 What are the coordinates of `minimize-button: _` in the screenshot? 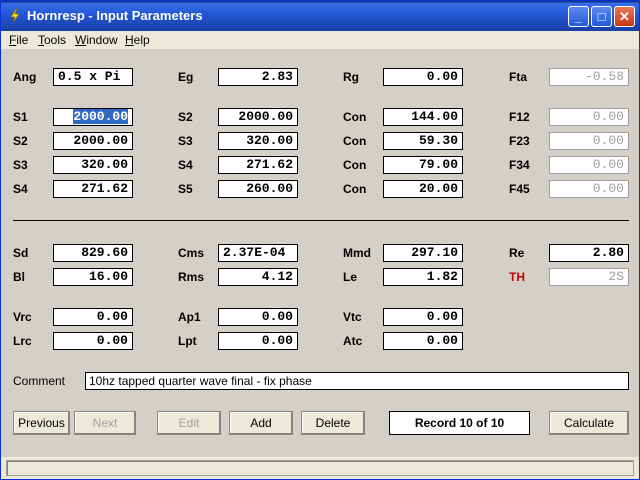 It's located at (578, 16).